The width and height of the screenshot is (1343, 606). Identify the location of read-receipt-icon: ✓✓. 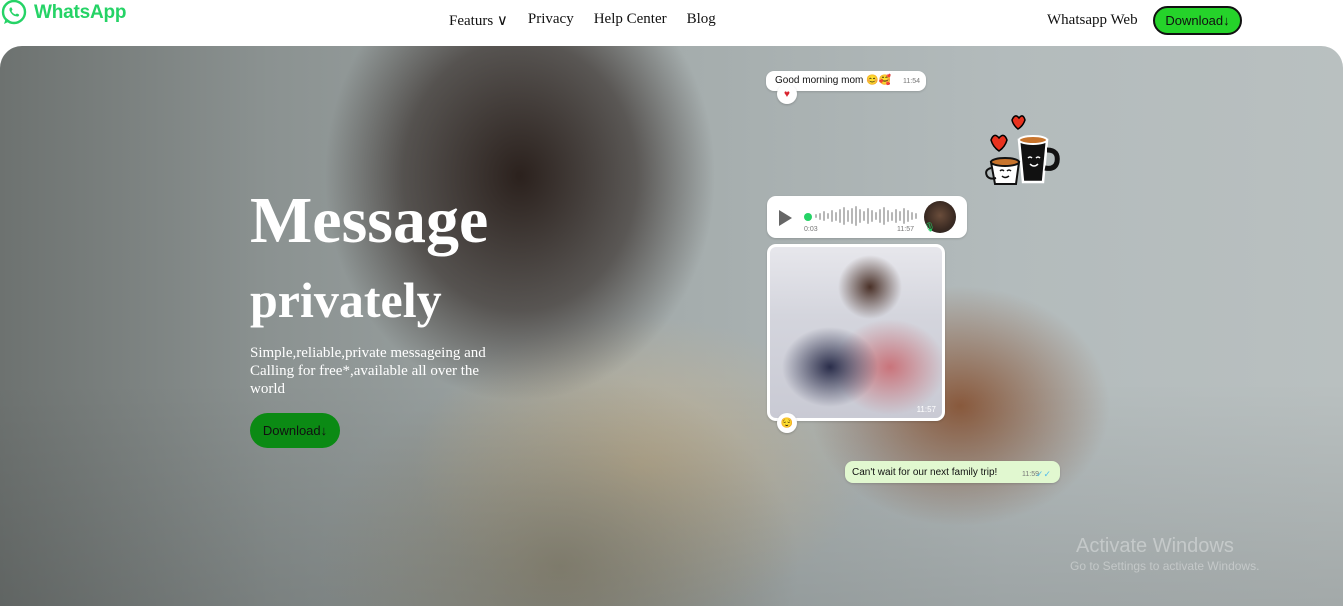
(1043, 474).